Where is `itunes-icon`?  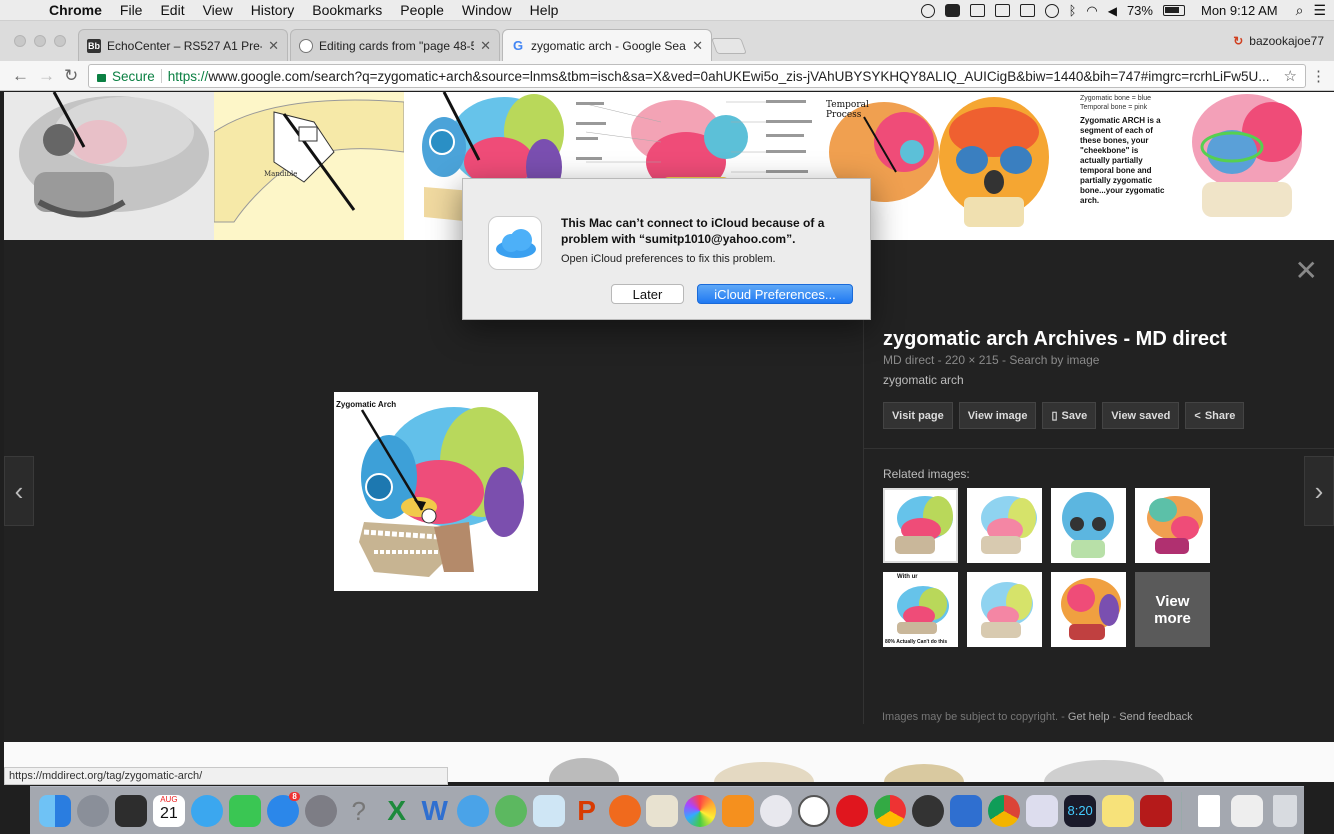
itunes-icon is located at coordinates (776, 811).